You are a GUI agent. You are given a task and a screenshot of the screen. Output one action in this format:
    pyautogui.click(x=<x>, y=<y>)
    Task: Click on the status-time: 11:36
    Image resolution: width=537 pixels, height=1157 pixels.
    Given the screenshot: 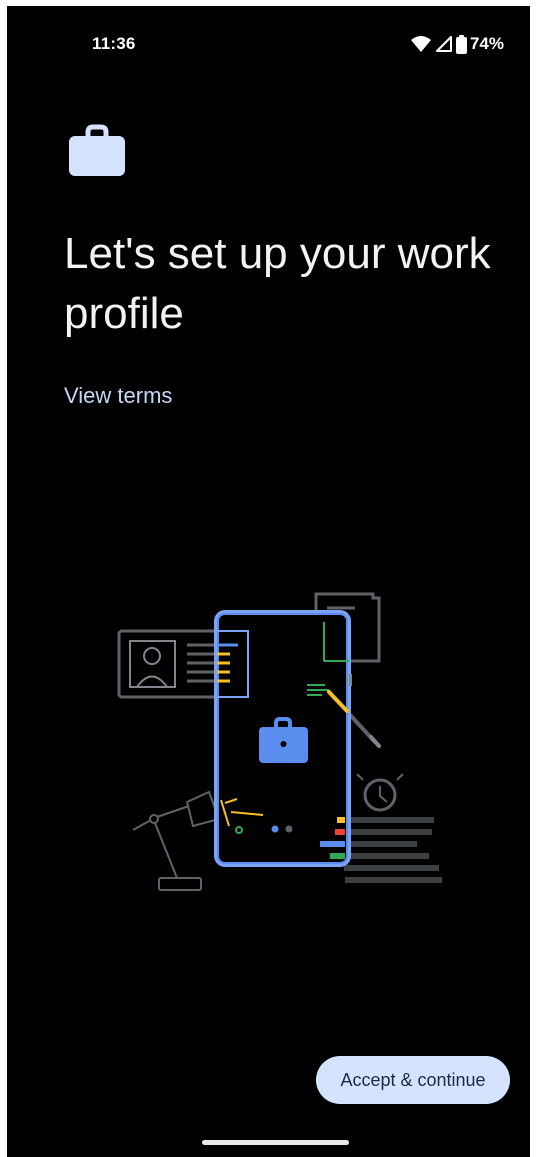 What is the action you would take?
    pyautogui.click(x=114, y=43)
    